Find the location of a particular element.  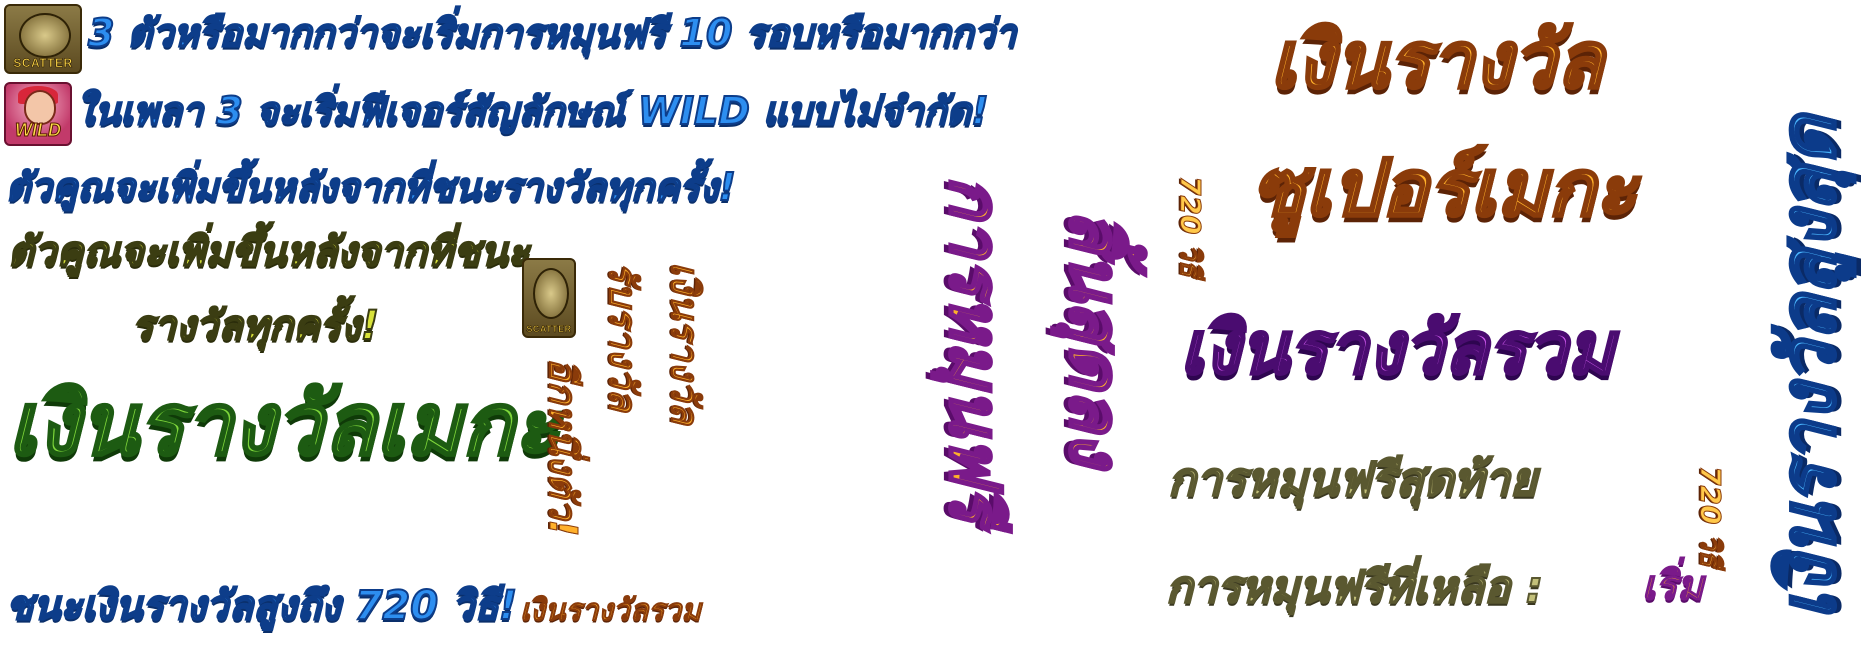

vault-icon is located at coordinates (45, 35).